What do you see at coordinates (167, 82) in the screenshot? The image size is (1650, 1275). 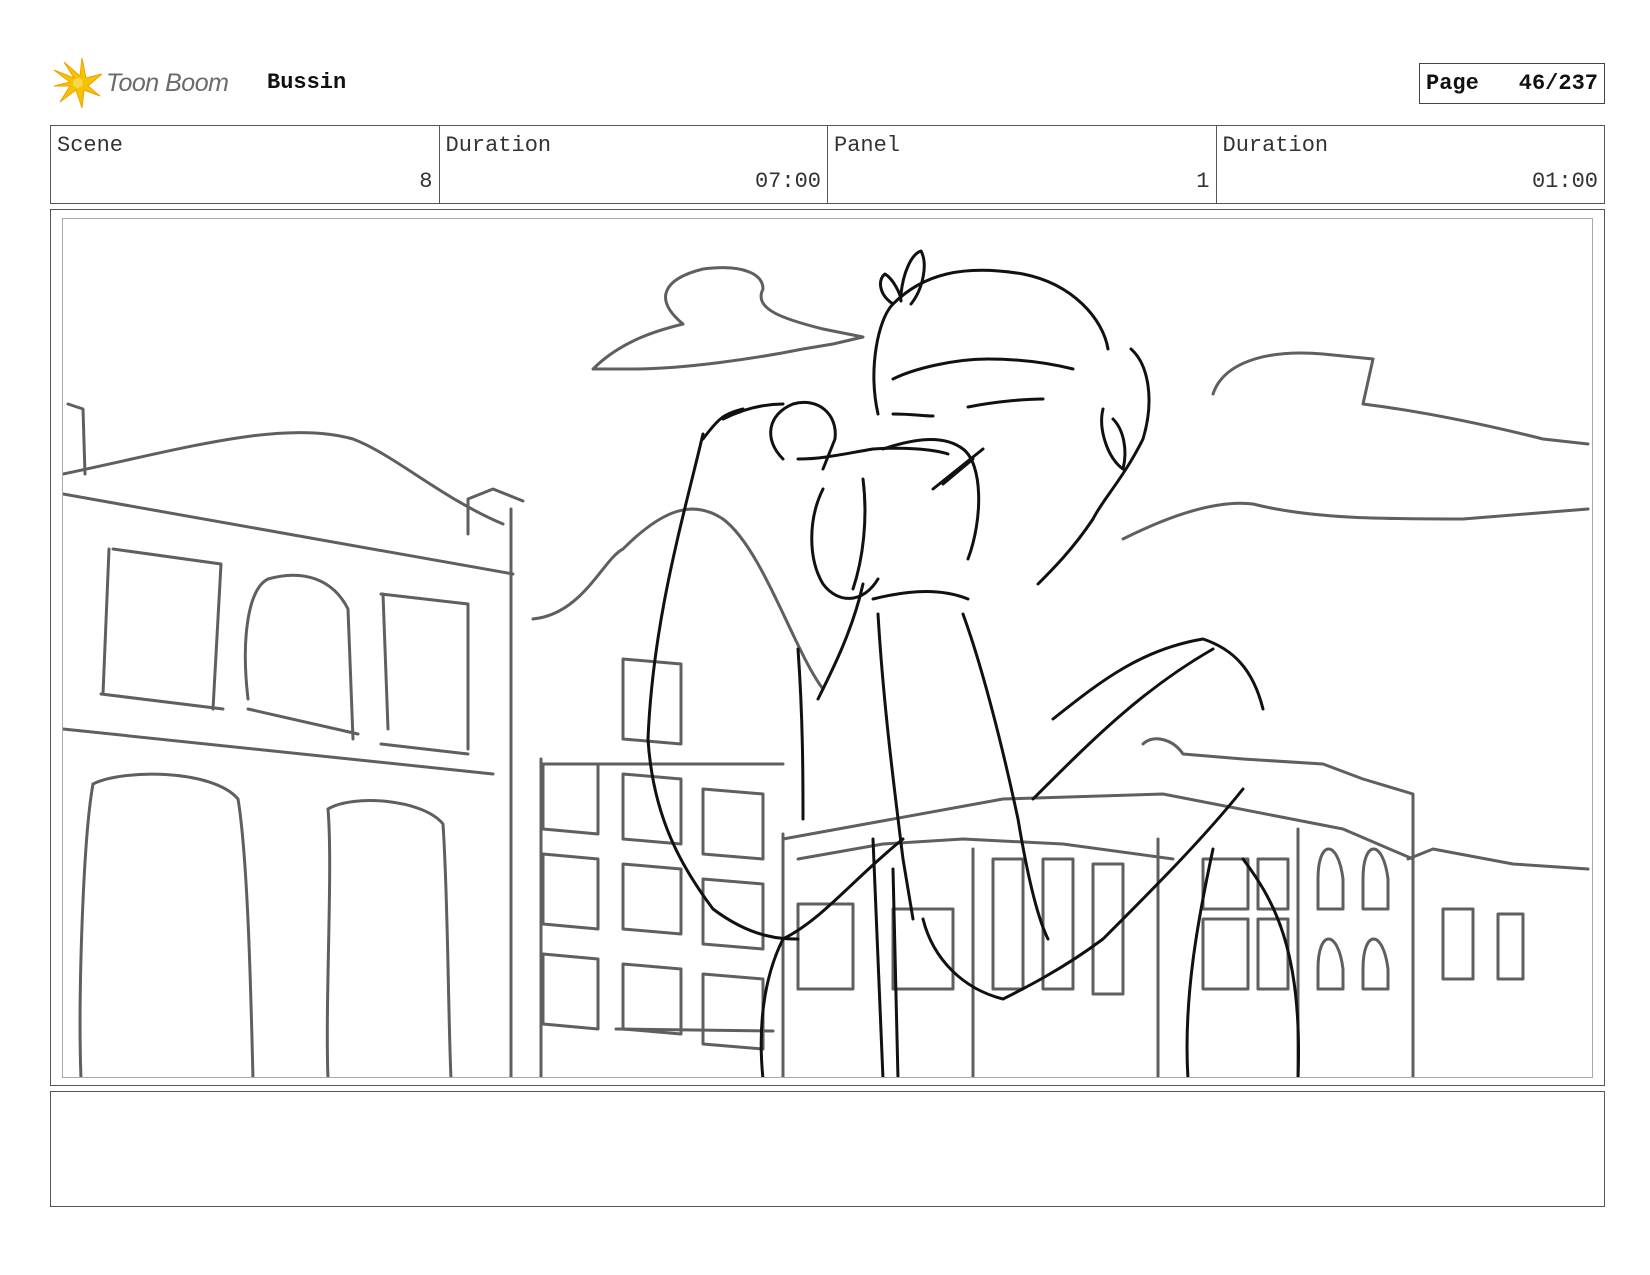 I see `logo-text: Toon Boom` at bounding box center [167, 82].